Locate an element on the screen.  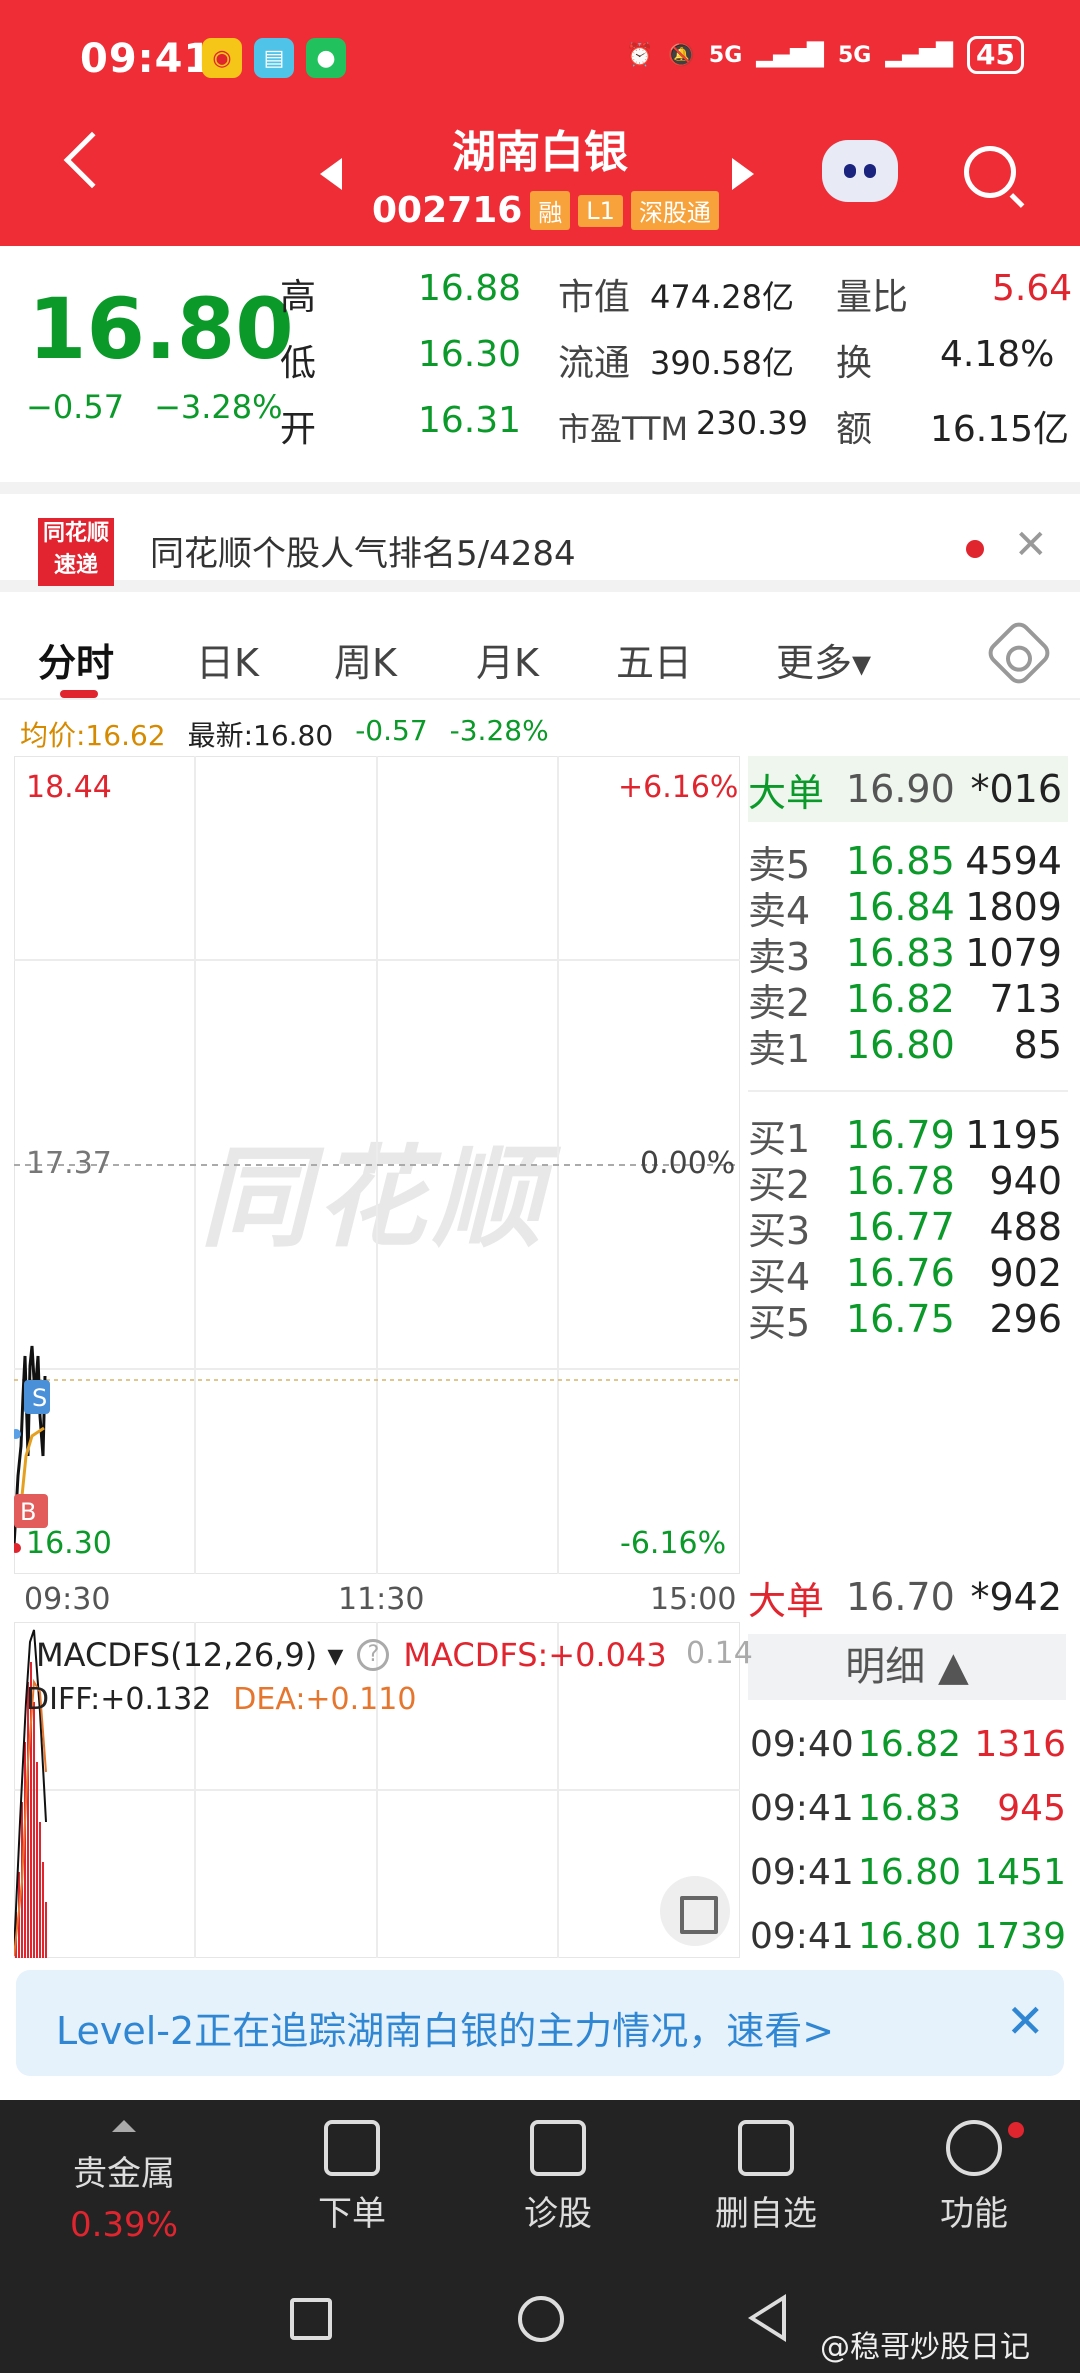
diagnose-label: 诊股 is located at coordinates (558, 2214).